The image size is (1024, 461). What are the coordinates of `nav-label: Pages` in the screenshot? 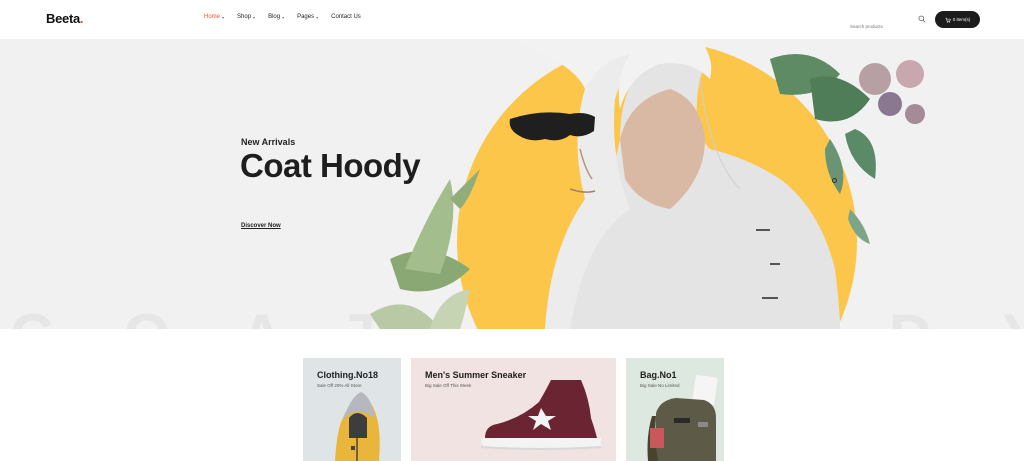 It's located at (306, 17).